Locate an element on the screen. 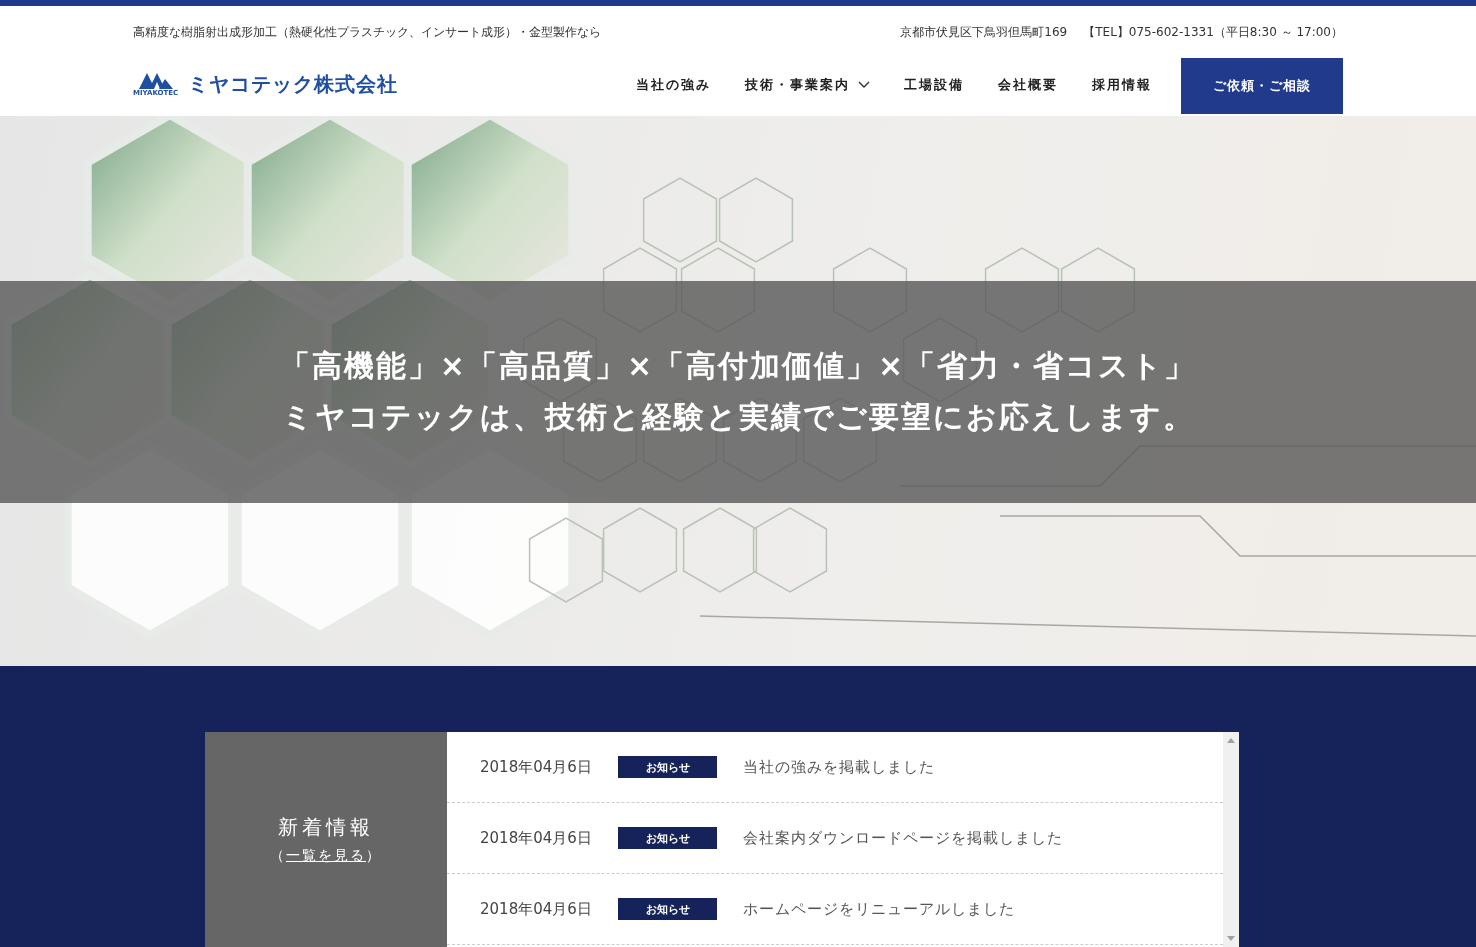 Image resolution: width=1476 pixels, height=947 pixels. address-text: 京都市伏見区下鳥羽但馬町169 is located at coordinates (984, 32).